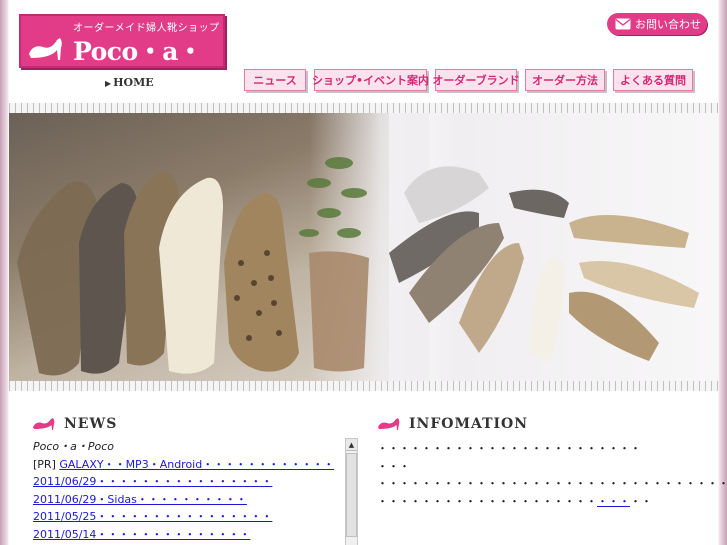  Describe the element at coordinates (613, 501) in the screenshot. I see `info-link: ・・・` at that location.